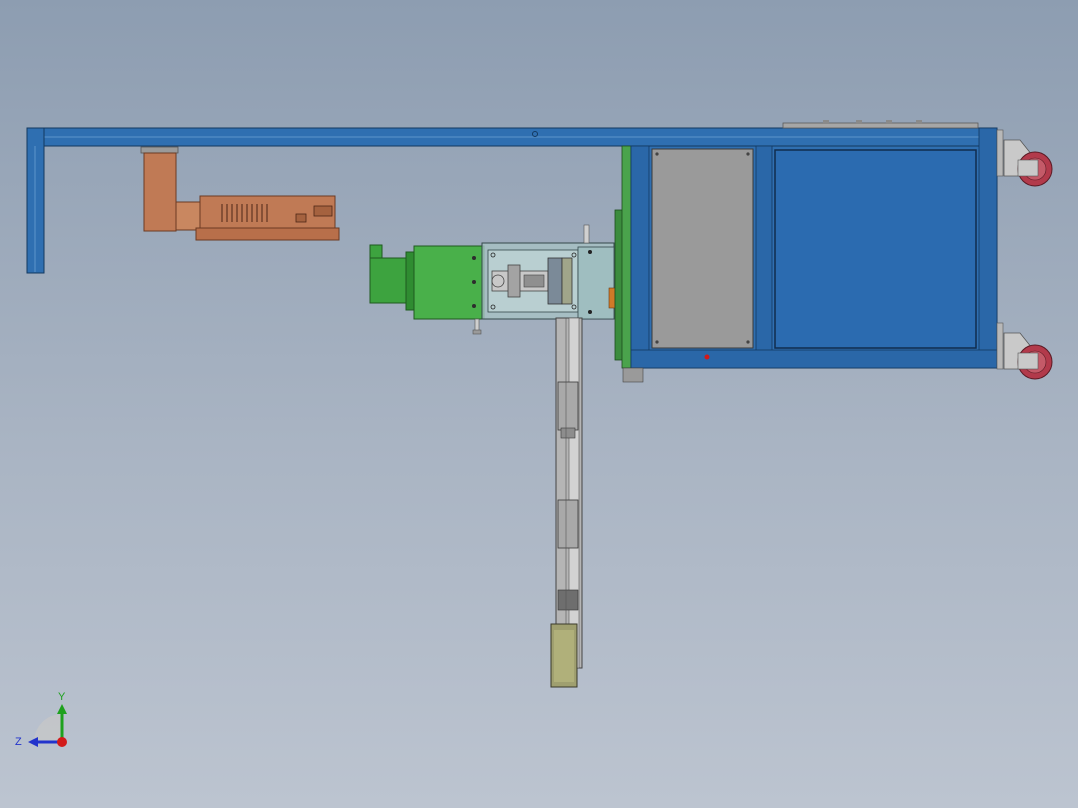 The height and width of the screenshot is (808, 1078). I want to click on caster-bottom, so click(1024, 351).